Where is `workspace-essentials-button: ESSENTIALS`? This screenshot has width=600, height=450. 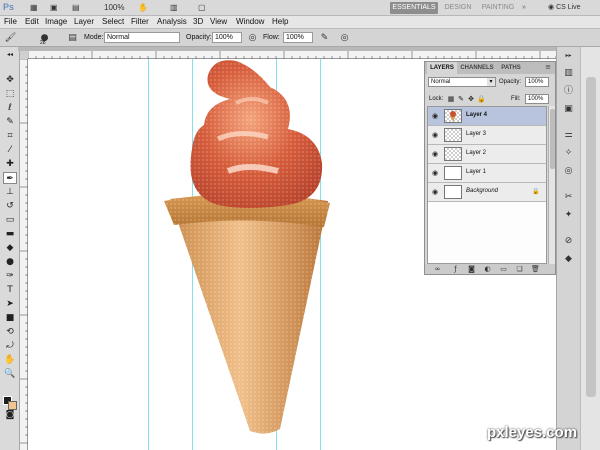 workspace-essentials-button: ESSENTIALS is located at coordinates (414, 8).